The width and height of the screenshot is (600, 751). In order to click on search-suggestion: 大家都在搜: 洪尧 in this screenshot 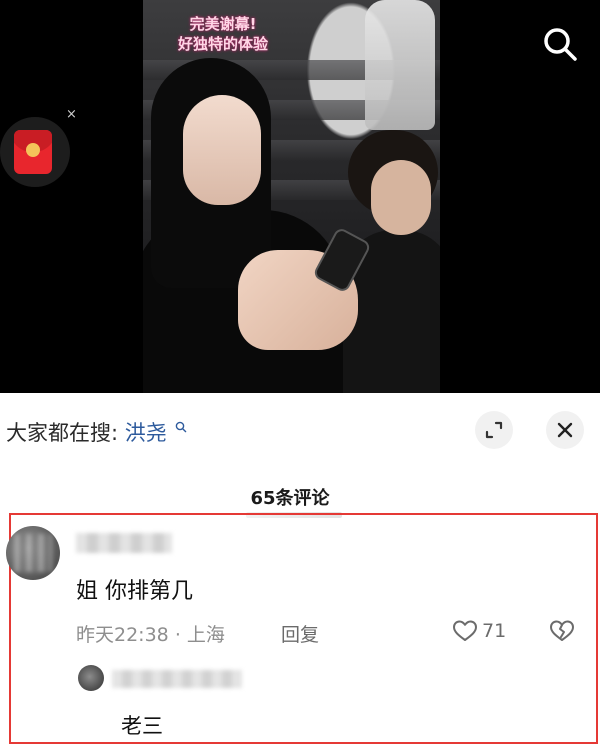, I will do `click(96, 430)`.